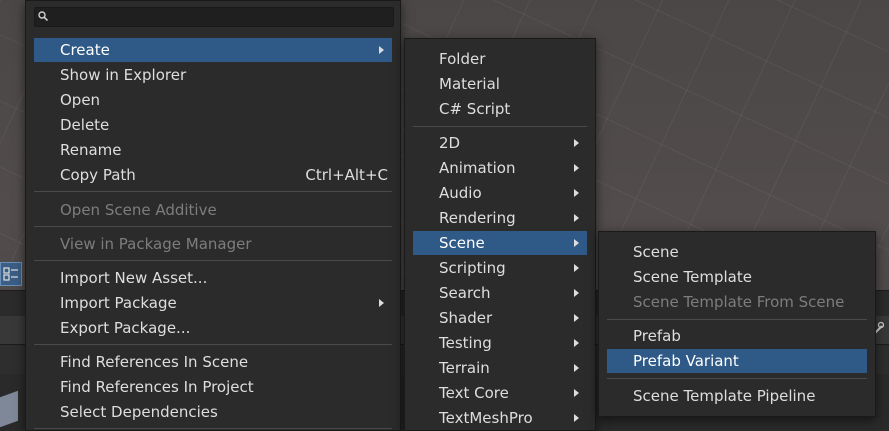  Describe the element at coordinates (213, 125) in the screenshot. I see `menu-item-delete: Delete` at that location.